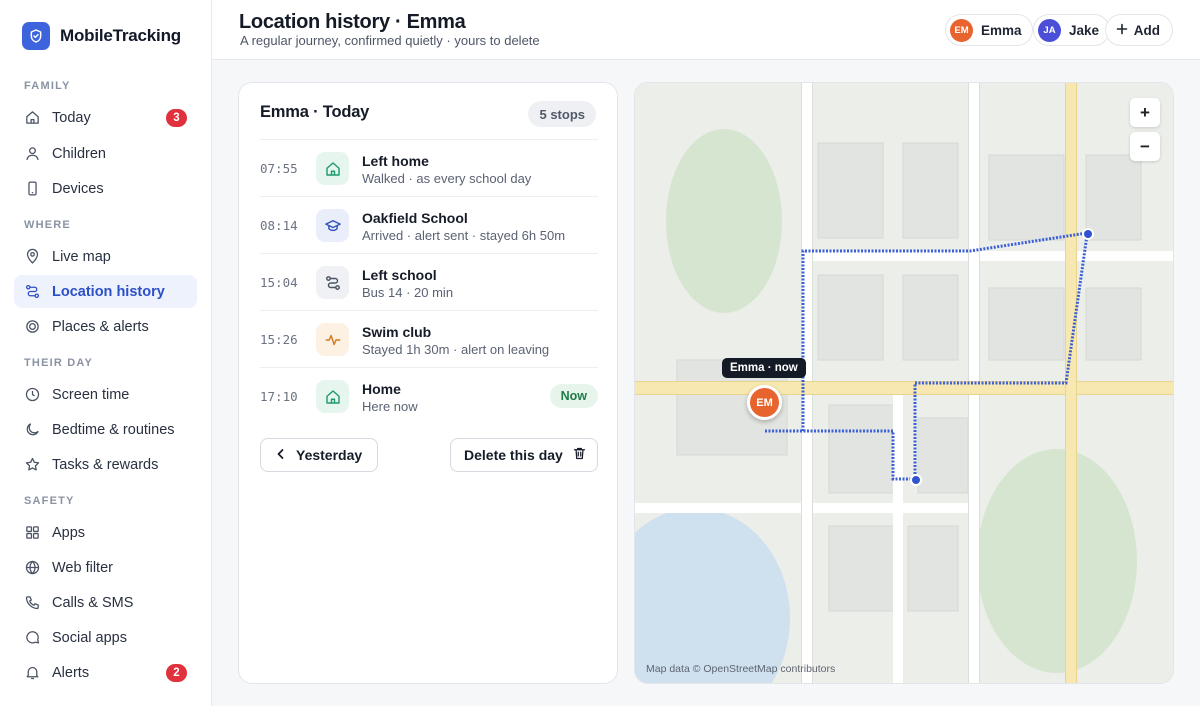 This screenshot has height=706, width=1200. I want to click on sidebar-item-children: Children, so click(105, 153).